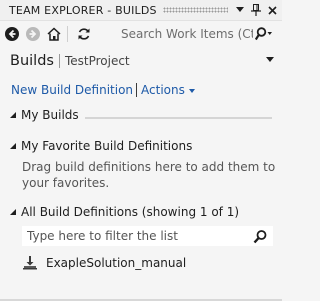 This screenshot has height=301, width=320. I want to click on refresh-icon, so click(84, 34).